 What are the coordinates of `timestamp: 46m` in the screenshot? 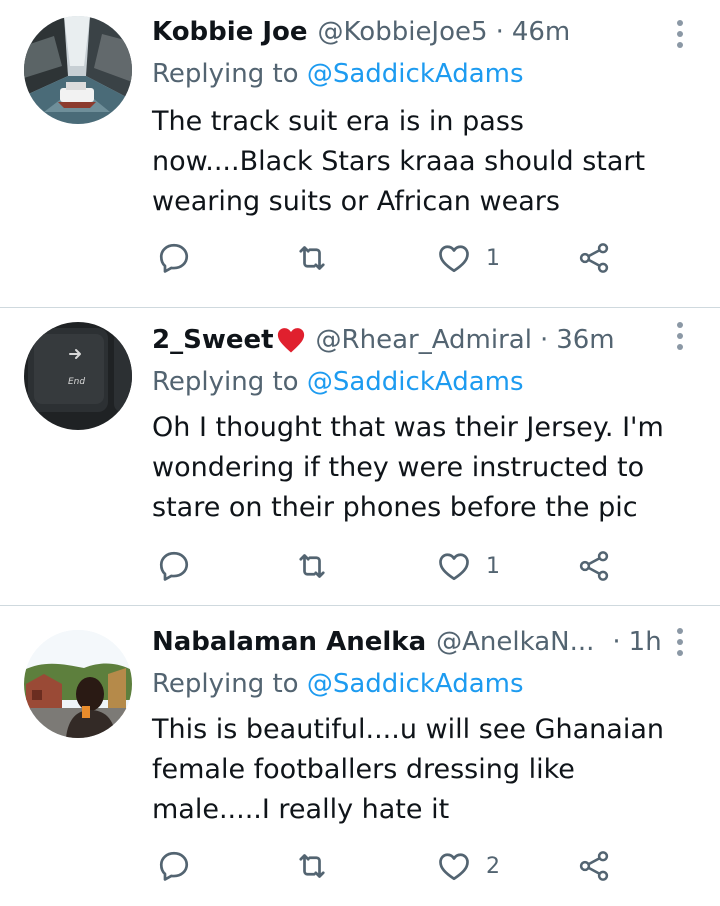 It's located at (541, 32).